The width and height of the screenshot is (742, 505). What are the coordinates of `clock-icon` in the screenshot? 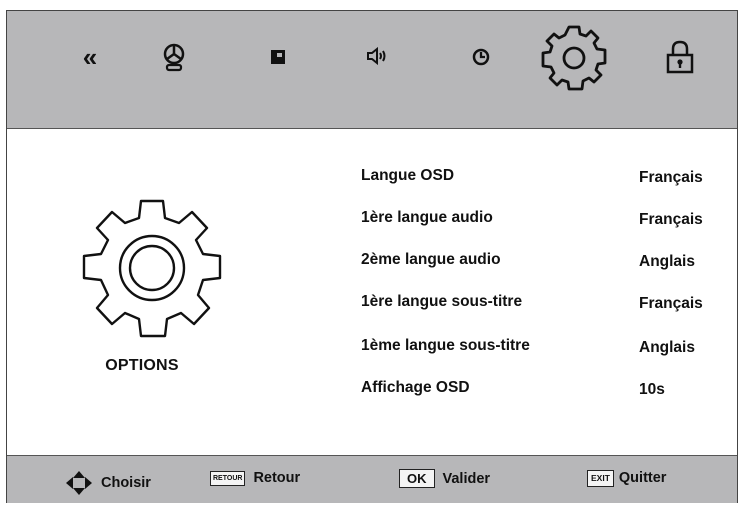 It's located at (481, 57).